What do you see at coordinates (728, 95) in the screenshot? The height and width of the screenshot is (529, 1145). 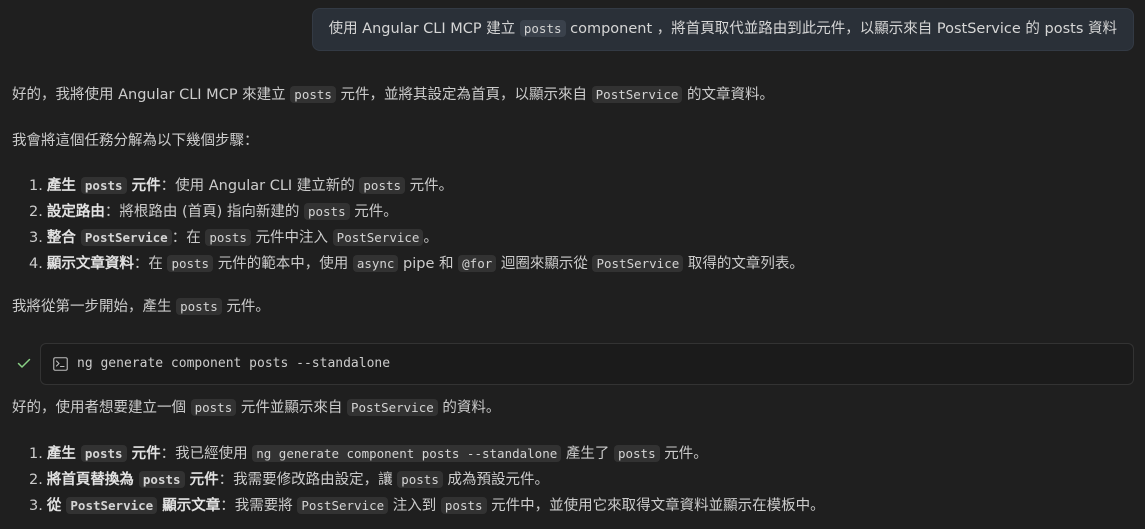 I see `text: 的文章資料。` at bounding box center [728, 95].